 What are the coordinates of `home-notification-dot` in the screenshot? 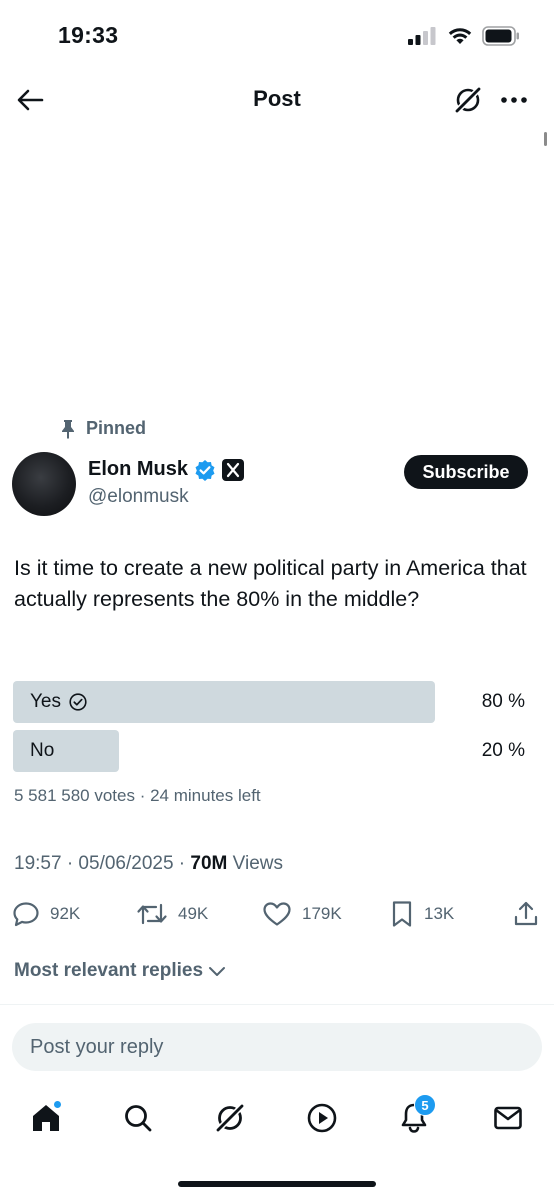 It's located at (57, 1104).